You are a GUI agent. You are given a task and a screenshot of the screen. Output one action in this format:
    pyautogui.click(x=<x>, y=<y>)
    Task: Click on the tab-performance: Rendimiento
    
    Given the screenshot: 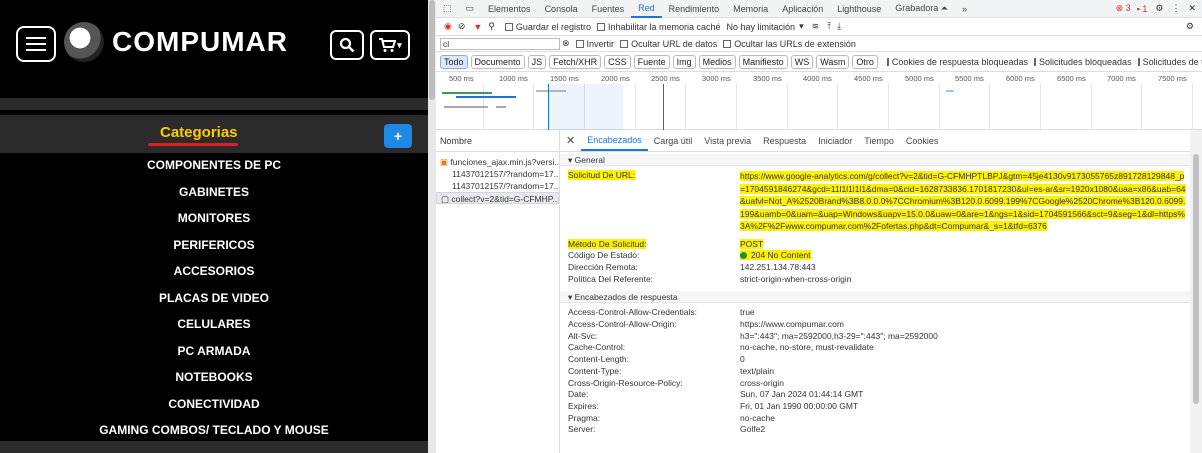 What is the action you would take?
    pyautogui.click(x=694, y=9)
    